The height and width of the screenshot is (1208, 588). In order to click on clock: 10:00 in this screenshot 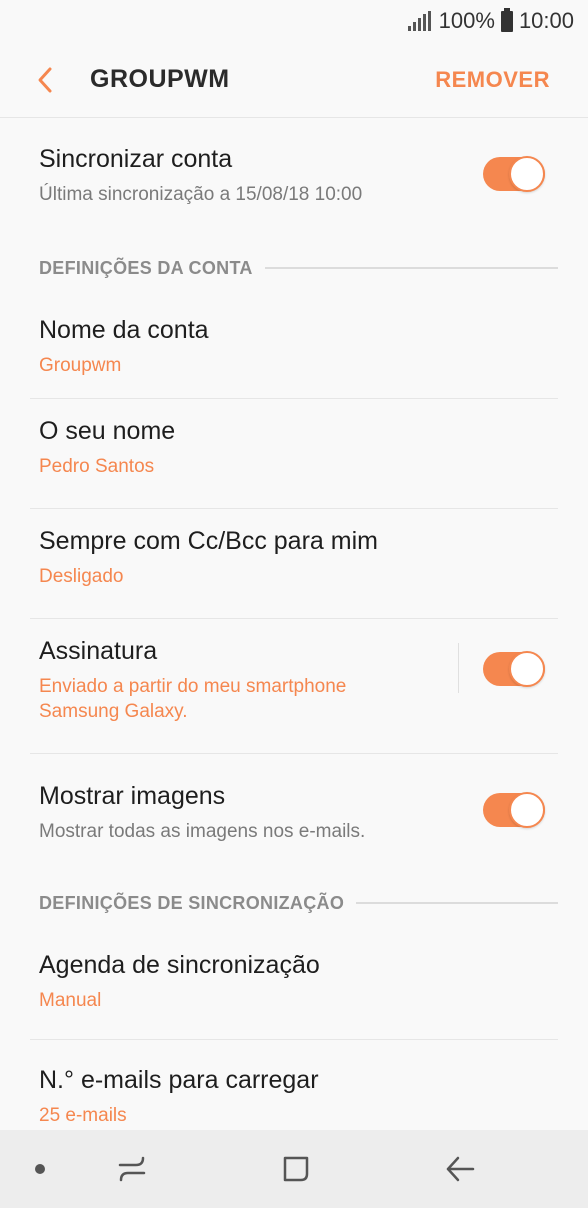, I will do `click(546, 20)`.